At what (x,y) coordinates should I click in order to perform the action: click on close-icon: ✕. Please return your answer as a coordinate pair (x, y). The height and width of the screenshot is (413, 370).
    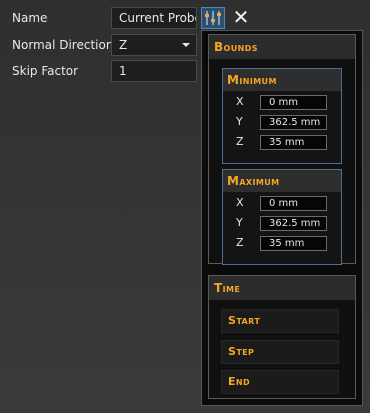
    Looking at the image, I should click on (241, 17).